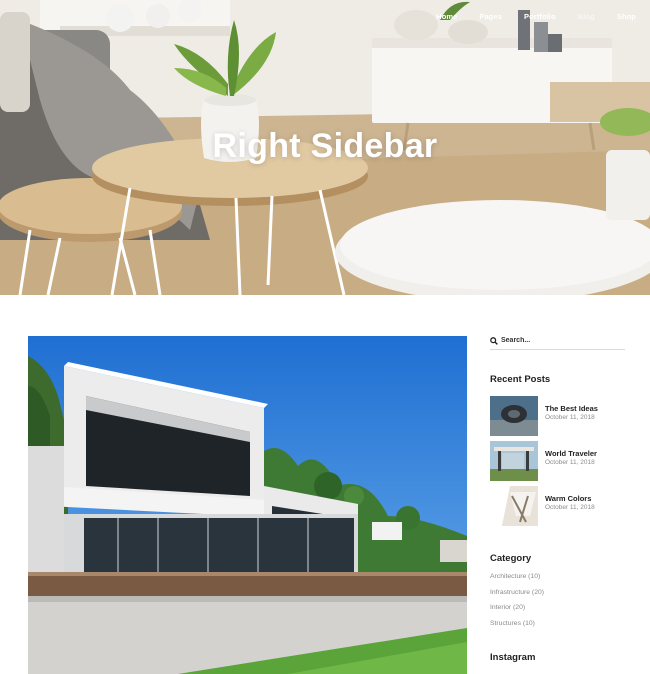  What do you see at coordinates (517, 611) in the screenshot?
I see `category-link-interior: Interior (20)` at bounding box center [517, 611].